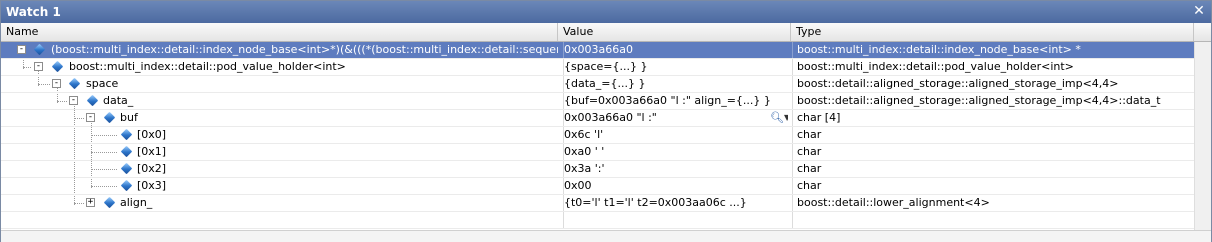  What do you see at coordinates (675, 152) in the screenshot?
I see `row-value: 0xa0 ' '` at bounding box center [675, 152].